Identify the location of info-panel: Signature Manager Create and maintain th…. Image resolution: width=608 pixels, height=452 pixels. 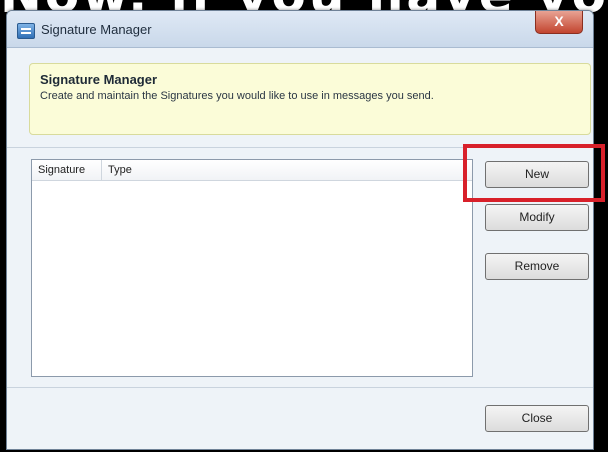
(310, 99).